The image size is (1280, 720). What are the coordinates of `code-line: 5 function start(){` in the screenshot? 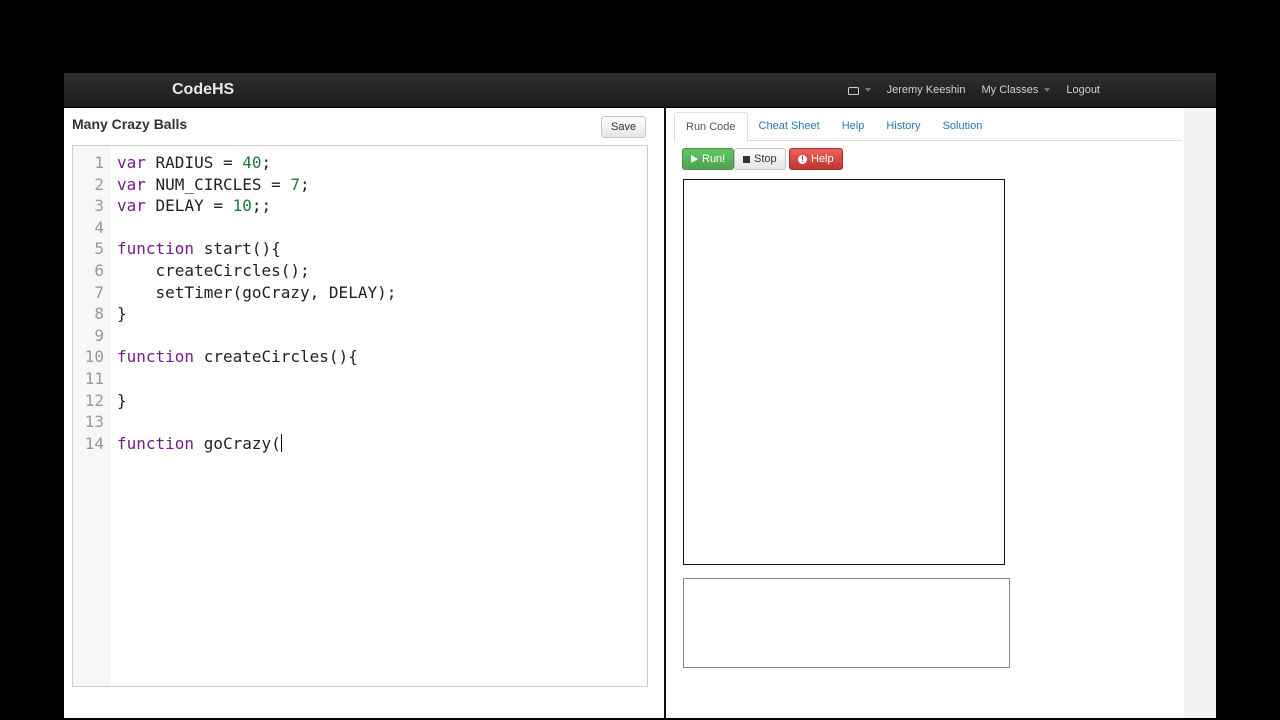 It's located at (234, 249).